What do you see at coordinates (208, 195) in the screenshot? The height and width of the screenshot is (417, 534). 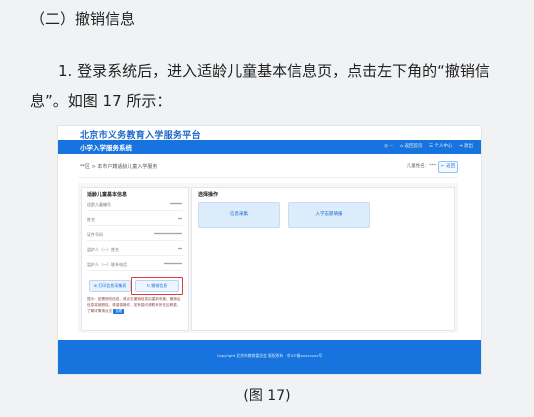 I see `panel-title: 选择操作` at bounding box center [208, 195].